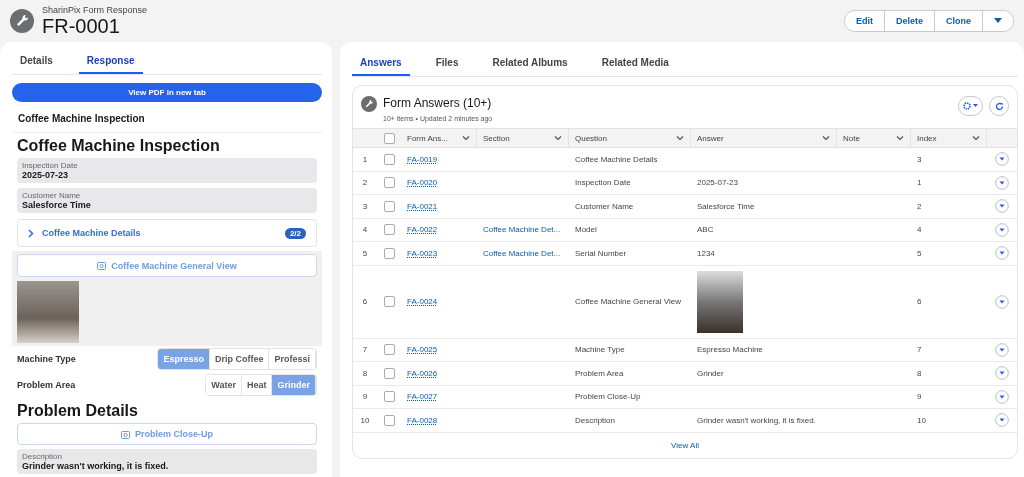 This screenshot has height=477, width=1024. Describe the element at coordinates (81, 26) in the screenshot. I see `record-title: FR-0001` at that location.